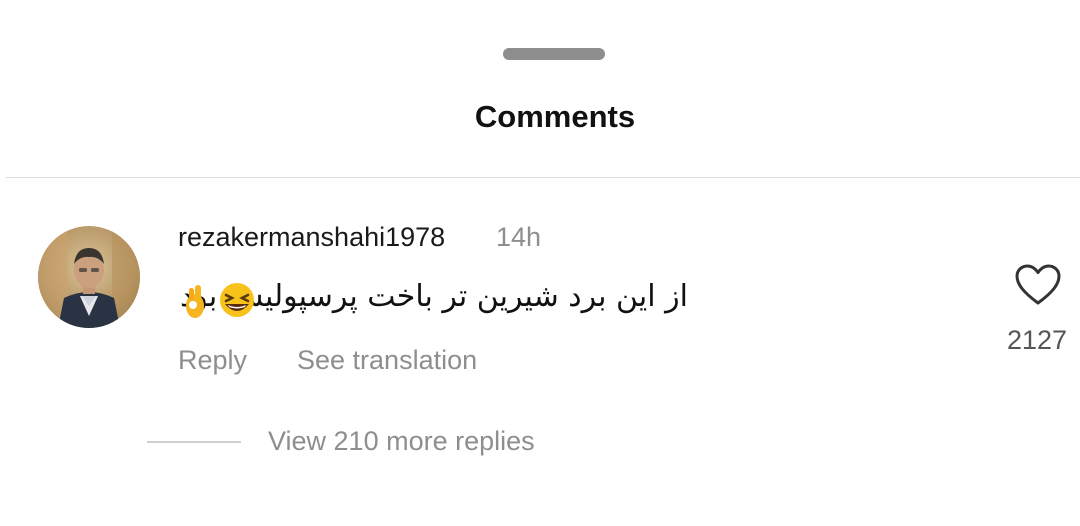 The image size is (1080, 526). Describe the element at coordinates (1038, 285) in the screenshot. I see `heart-icon` at that location.